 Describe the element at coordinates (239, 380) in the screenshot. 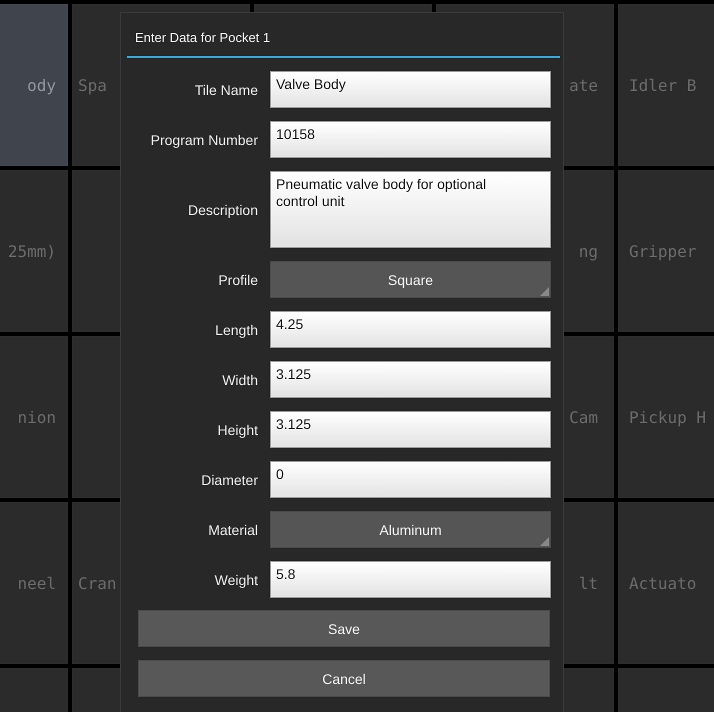

I see `field-label: Width` at that location.